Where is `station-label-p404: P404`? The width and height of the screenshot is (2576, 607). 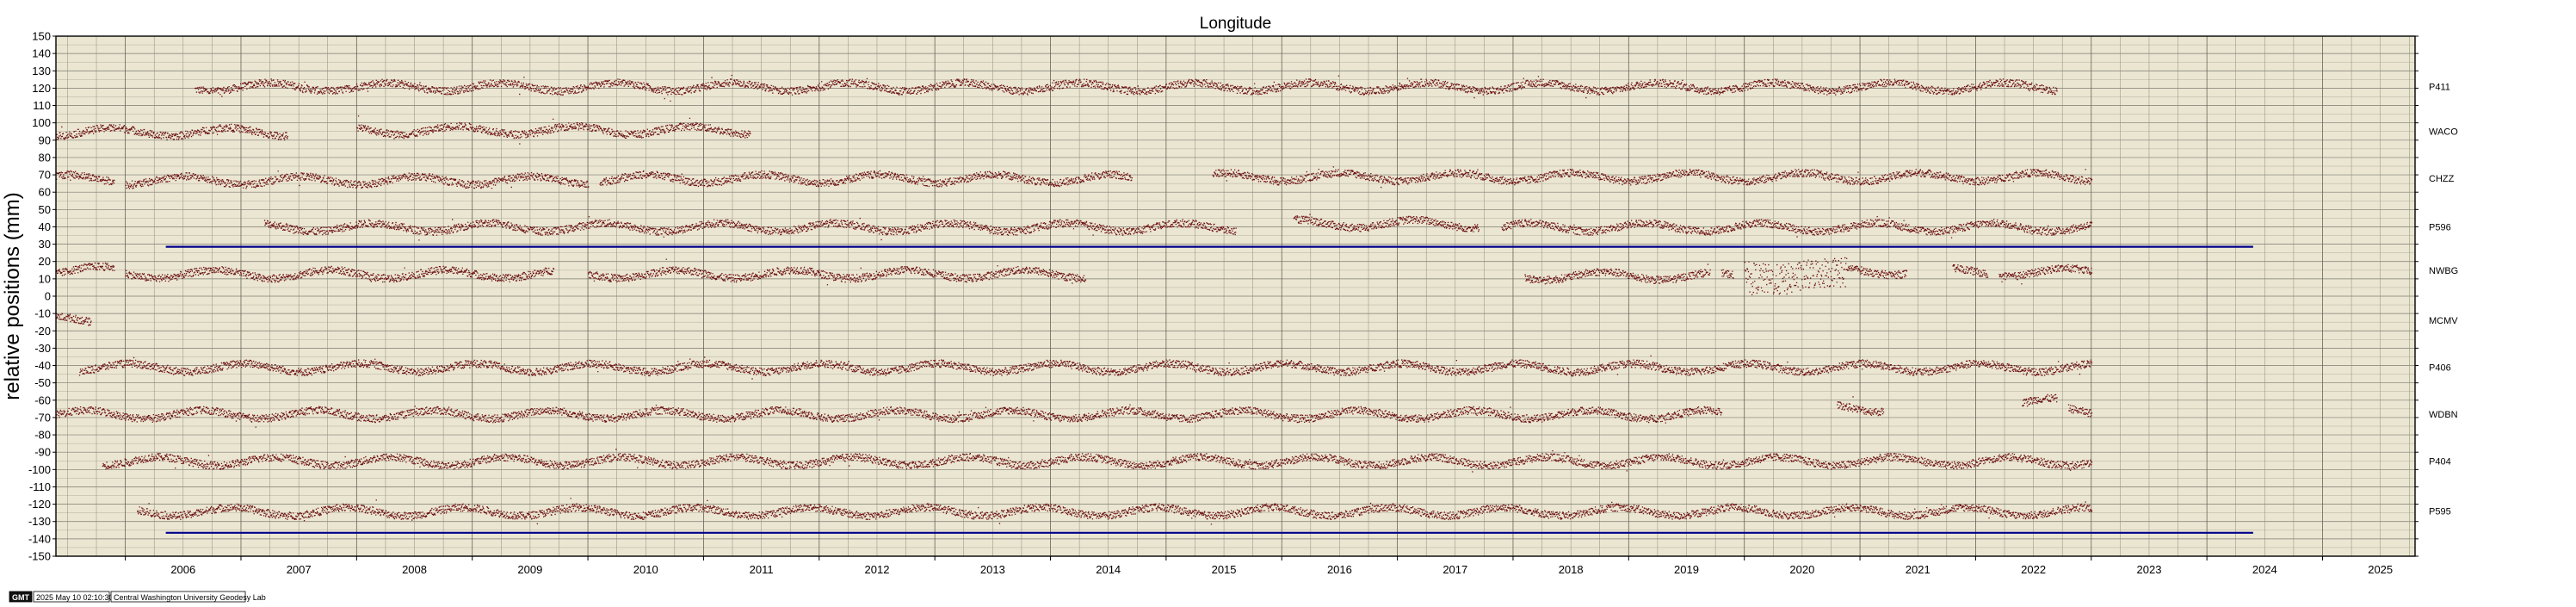
station-label-p404: P404 is located at coordinates (2440, 461).